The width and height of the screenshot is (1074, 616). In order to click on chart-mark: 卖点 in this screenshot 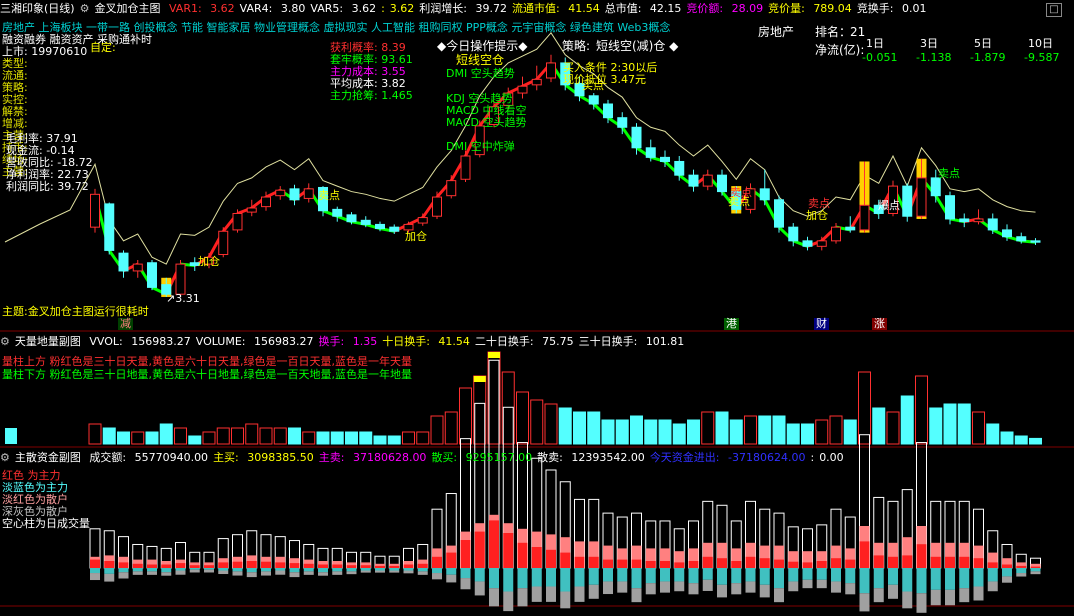, I will do `click(949, 173)`.